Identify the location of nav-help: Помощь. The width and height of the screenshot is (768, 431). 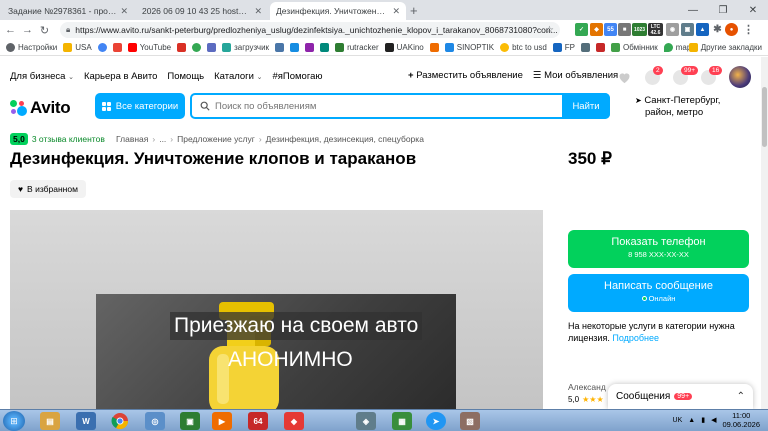
(185, 76).